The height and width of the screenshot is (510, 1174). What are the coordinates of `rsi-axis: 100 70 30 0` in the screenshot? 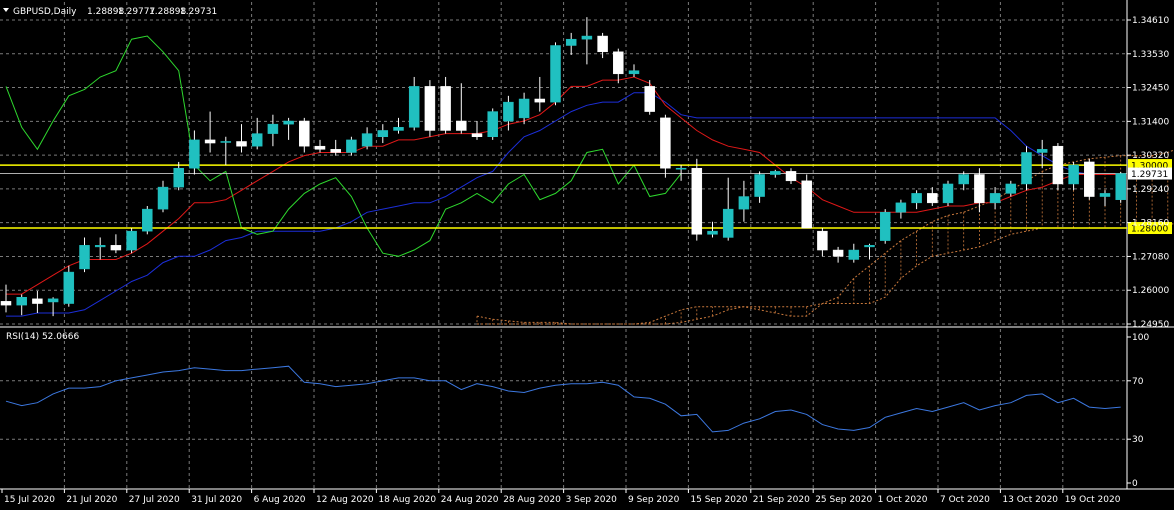 It's located at (1138, 411).